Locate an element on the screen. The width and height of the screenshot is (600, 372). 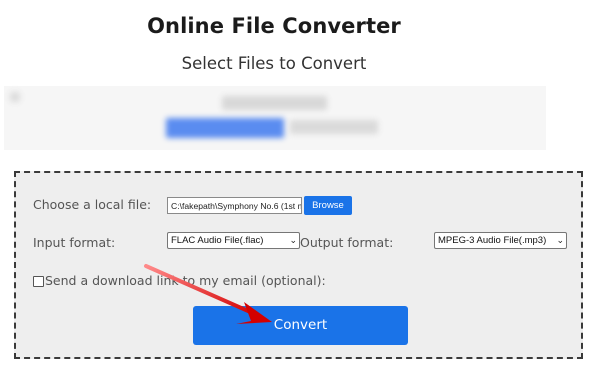
output-format-select: MPEG-3 Audio File(.mp3) ⌄ is located at coordinates (500, 240).